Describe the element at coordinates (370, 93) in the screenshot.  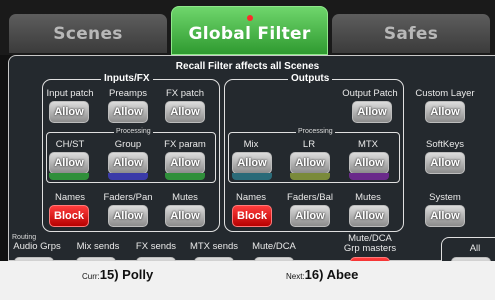
I see `output-patch-label: Output Patch` at that location.